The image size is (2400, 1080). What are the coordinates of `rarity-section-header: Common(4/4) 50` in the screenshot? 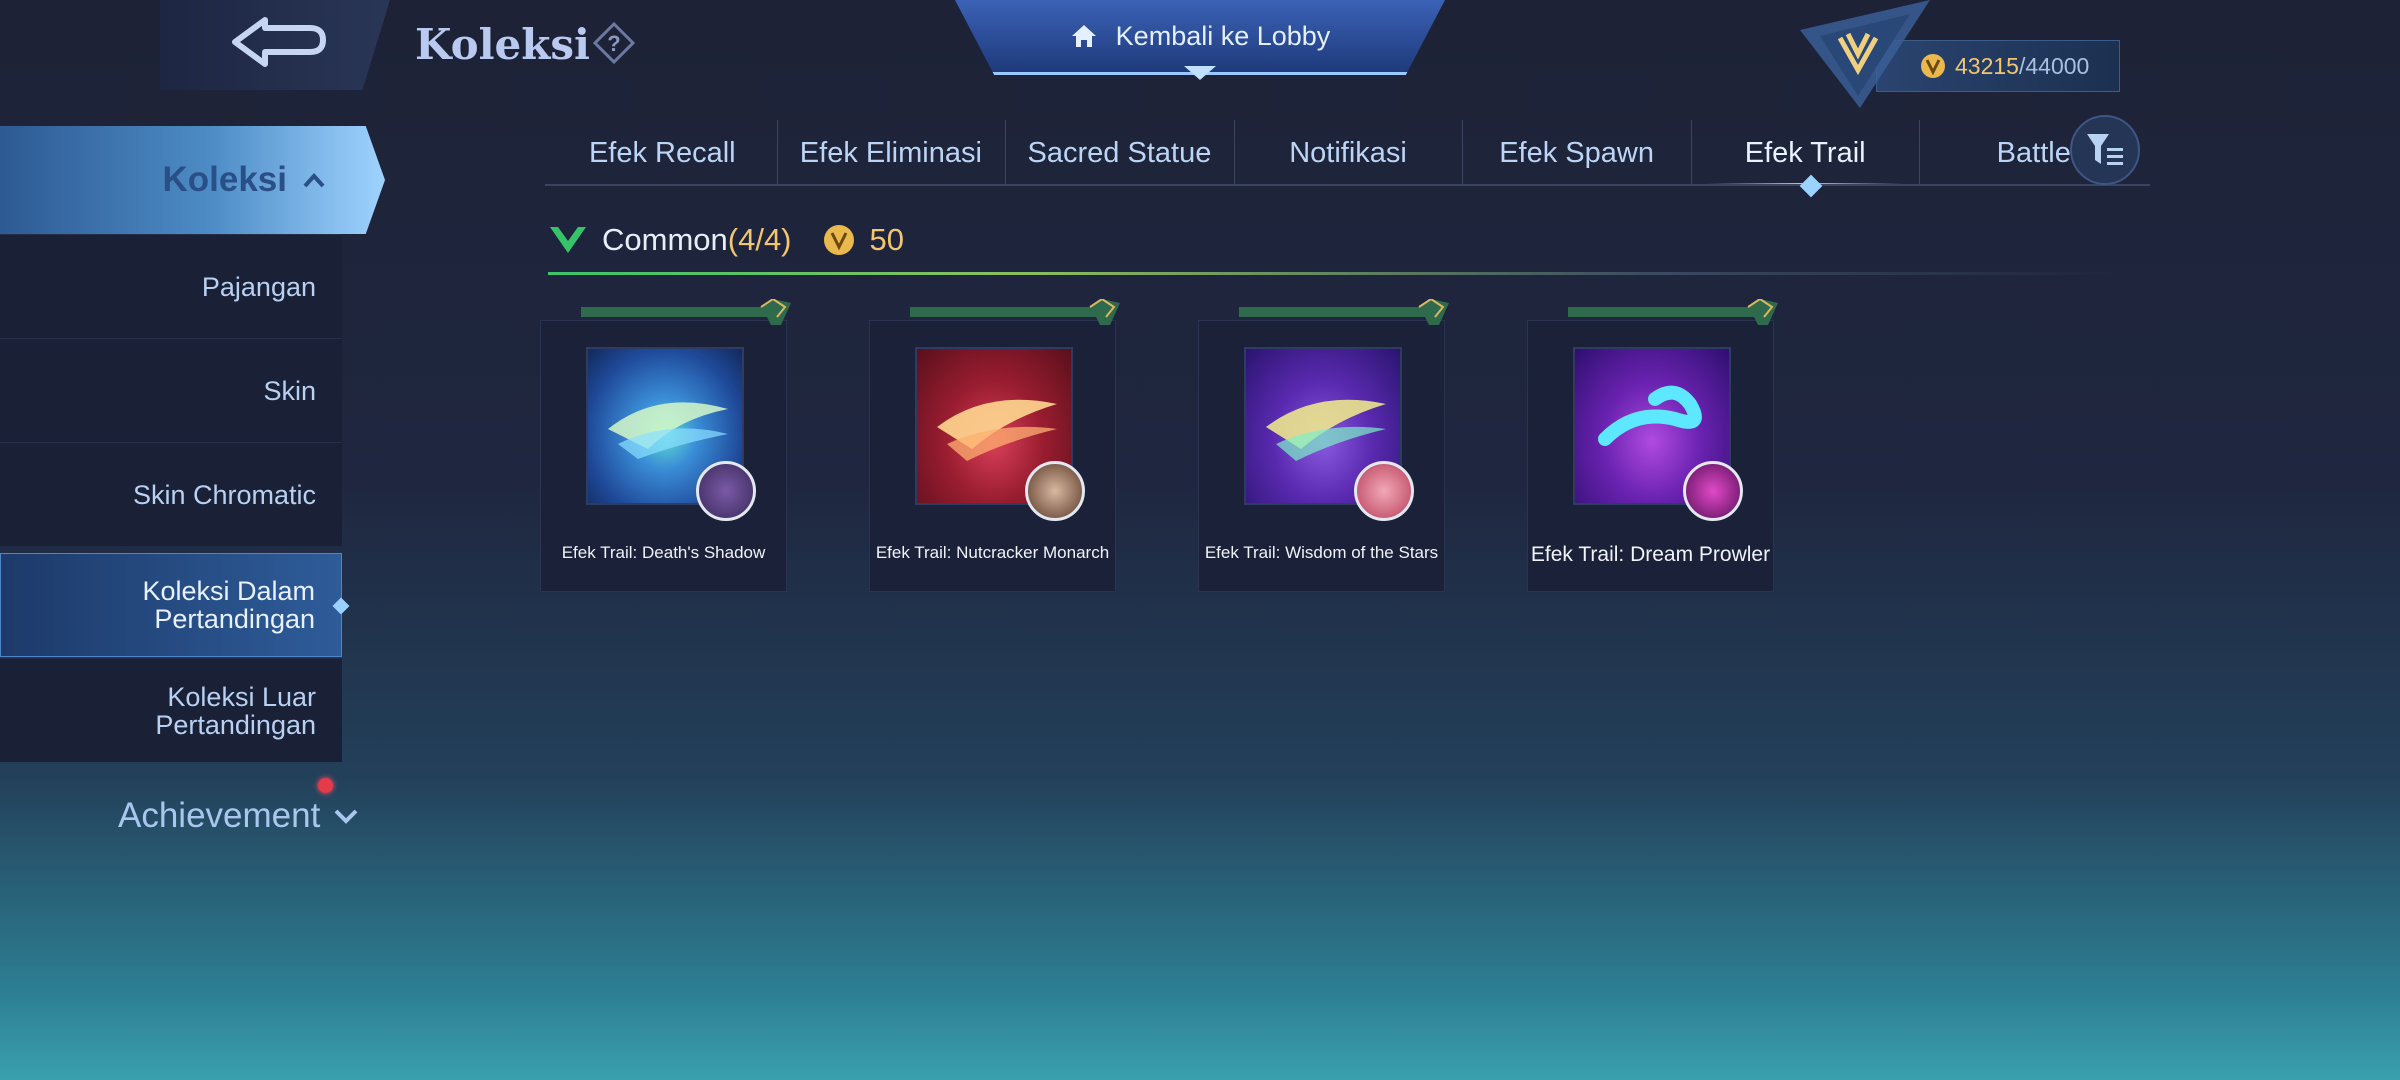 It's located at (726, 240).